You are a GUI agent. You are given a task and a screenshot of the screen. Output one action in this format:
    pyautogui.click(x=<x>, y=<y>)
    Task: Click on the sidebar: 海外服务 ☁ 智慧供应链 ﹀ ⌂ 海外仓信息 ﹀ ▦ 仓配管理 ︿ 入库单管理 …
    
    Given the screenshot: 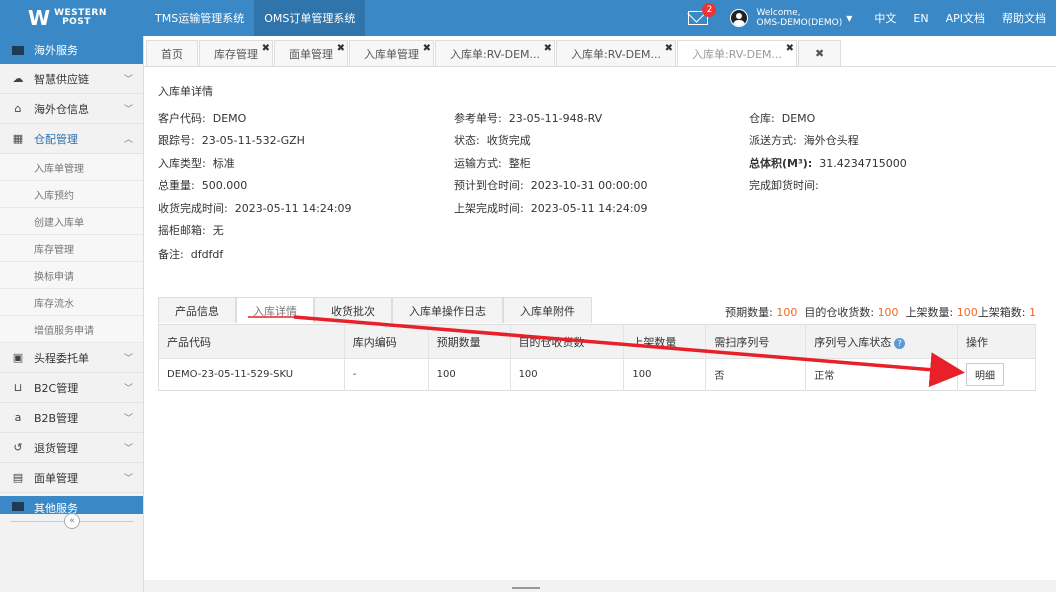 What is the action you would take?
    pyautogui.click(x=72, y=314)
    